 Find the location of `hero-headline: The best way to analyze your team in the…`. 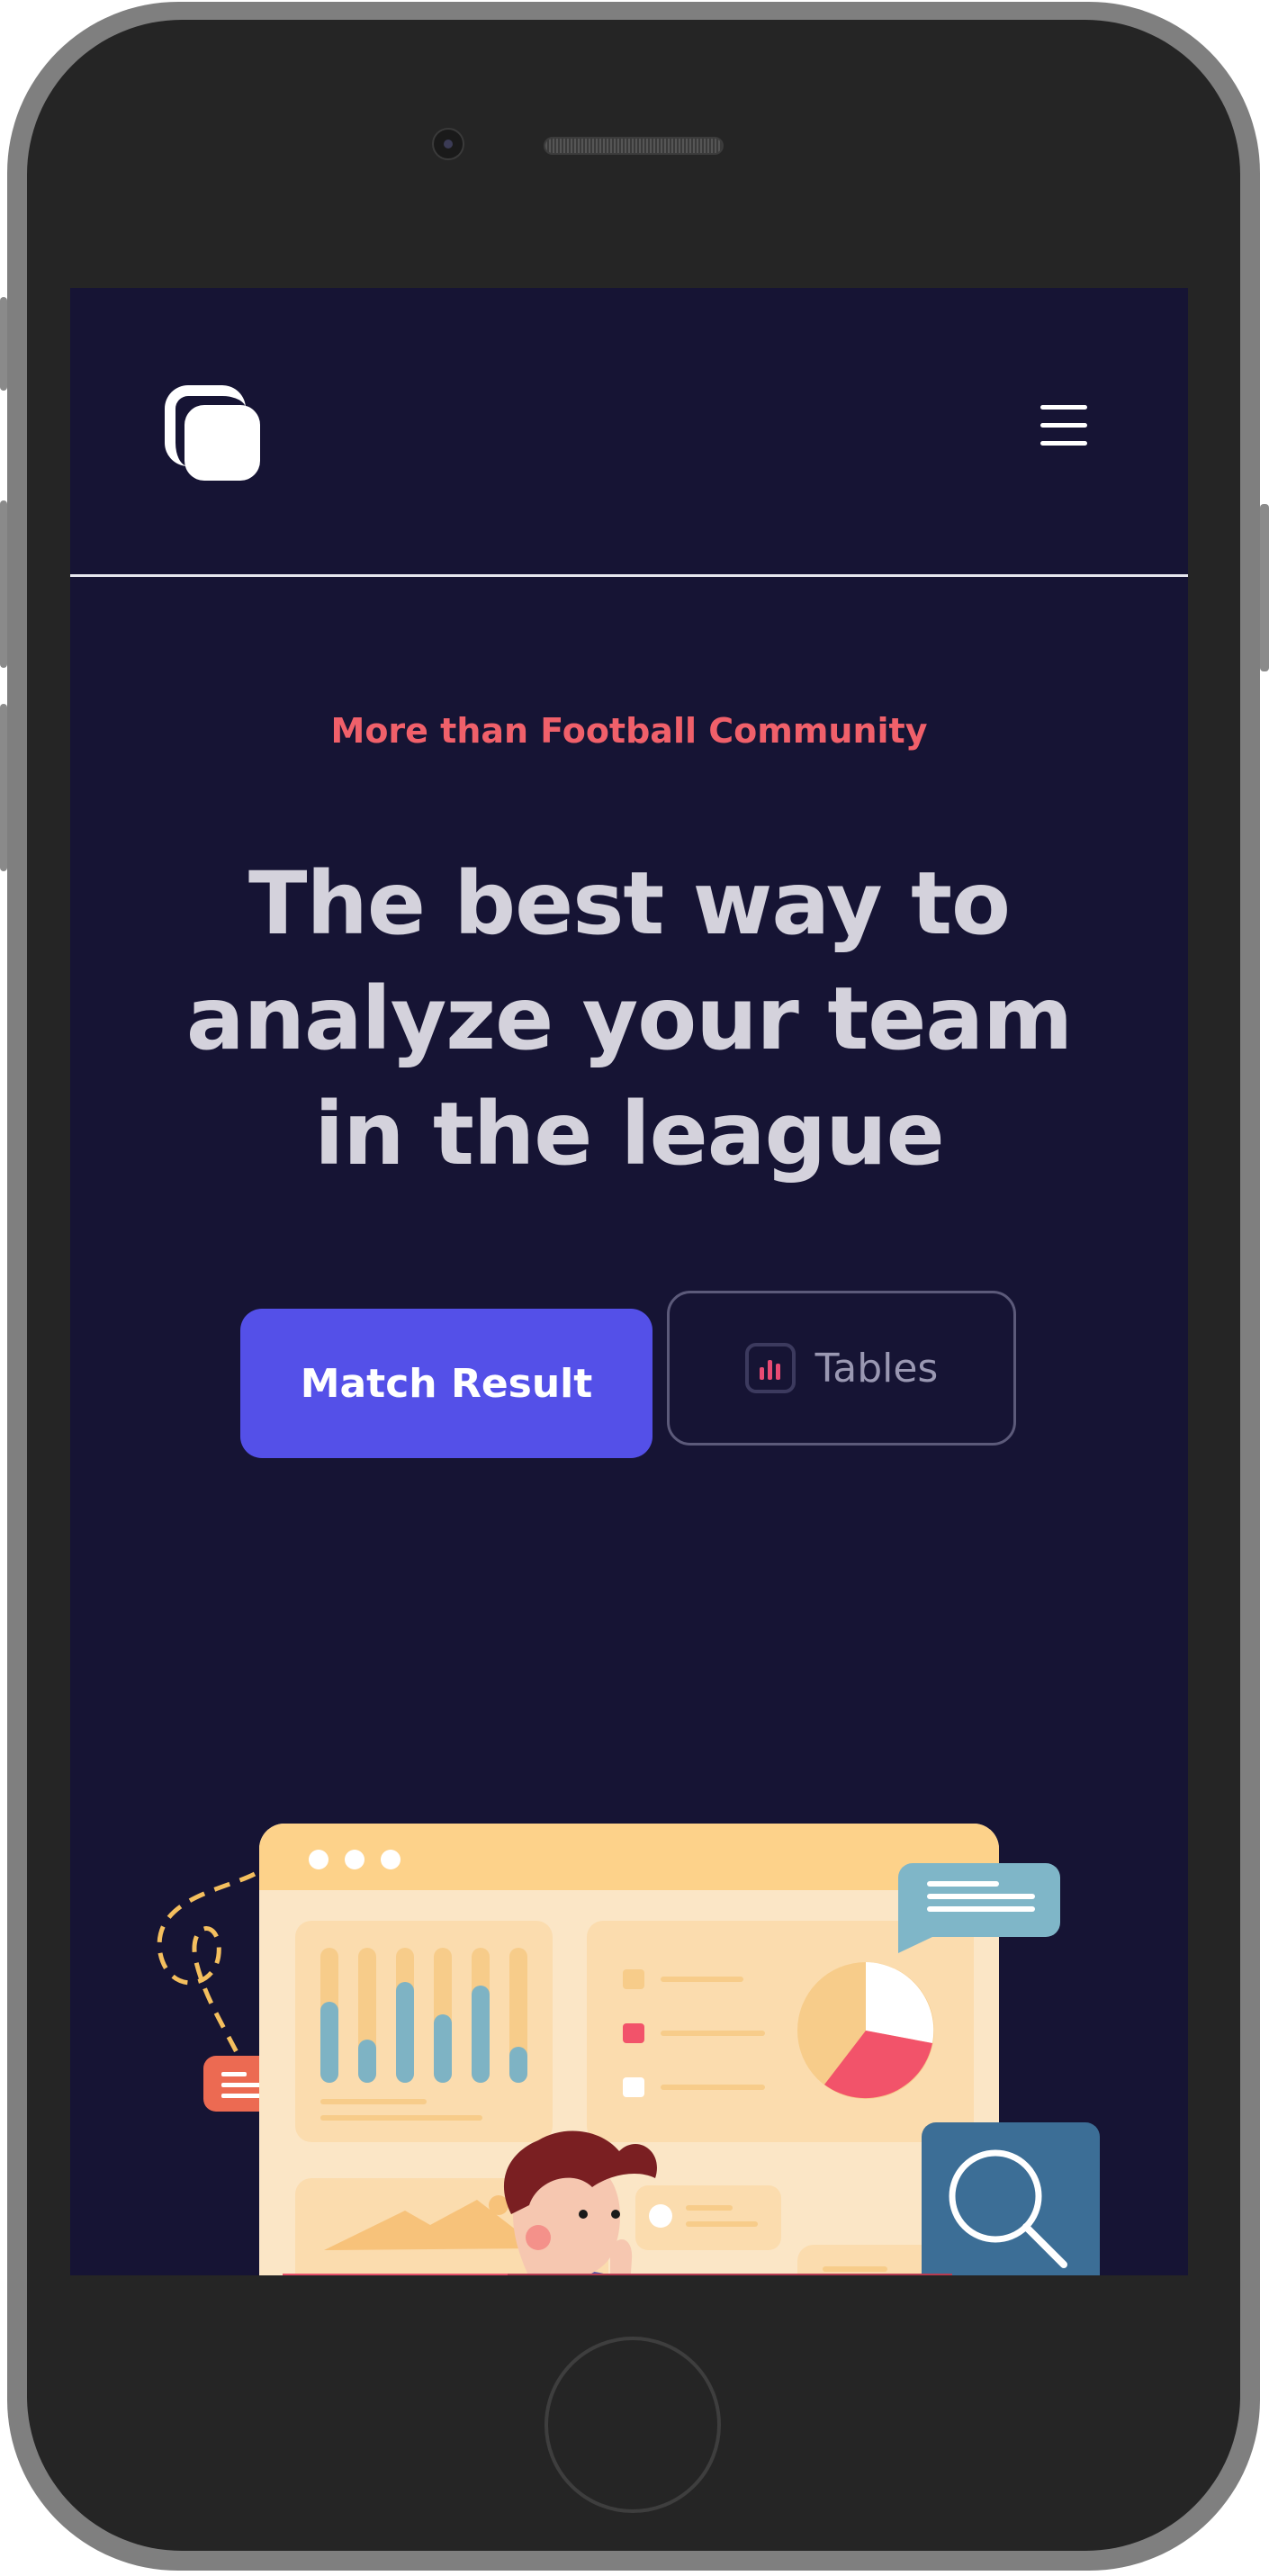

hero-headline: The best way to analyze your team in the… is located at coordinates (629, 1018).